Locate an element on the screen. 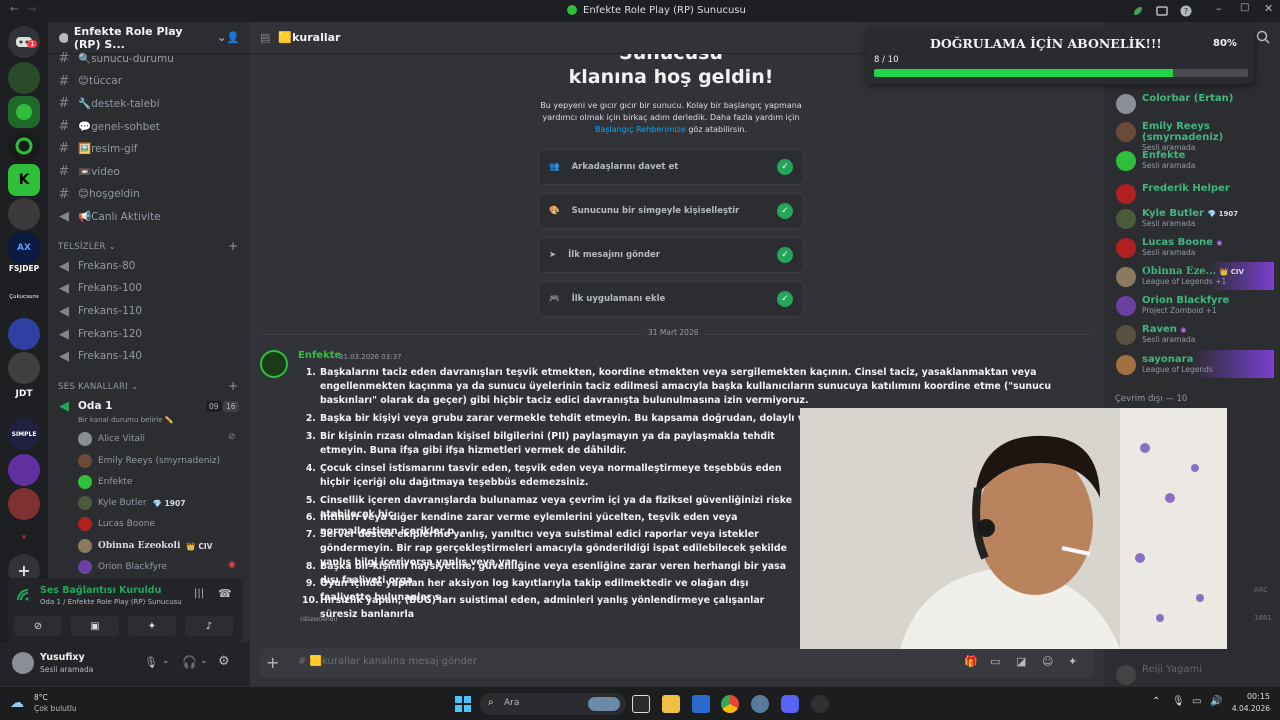  channel-video: # 📼video is located at coordinates (89, 171).